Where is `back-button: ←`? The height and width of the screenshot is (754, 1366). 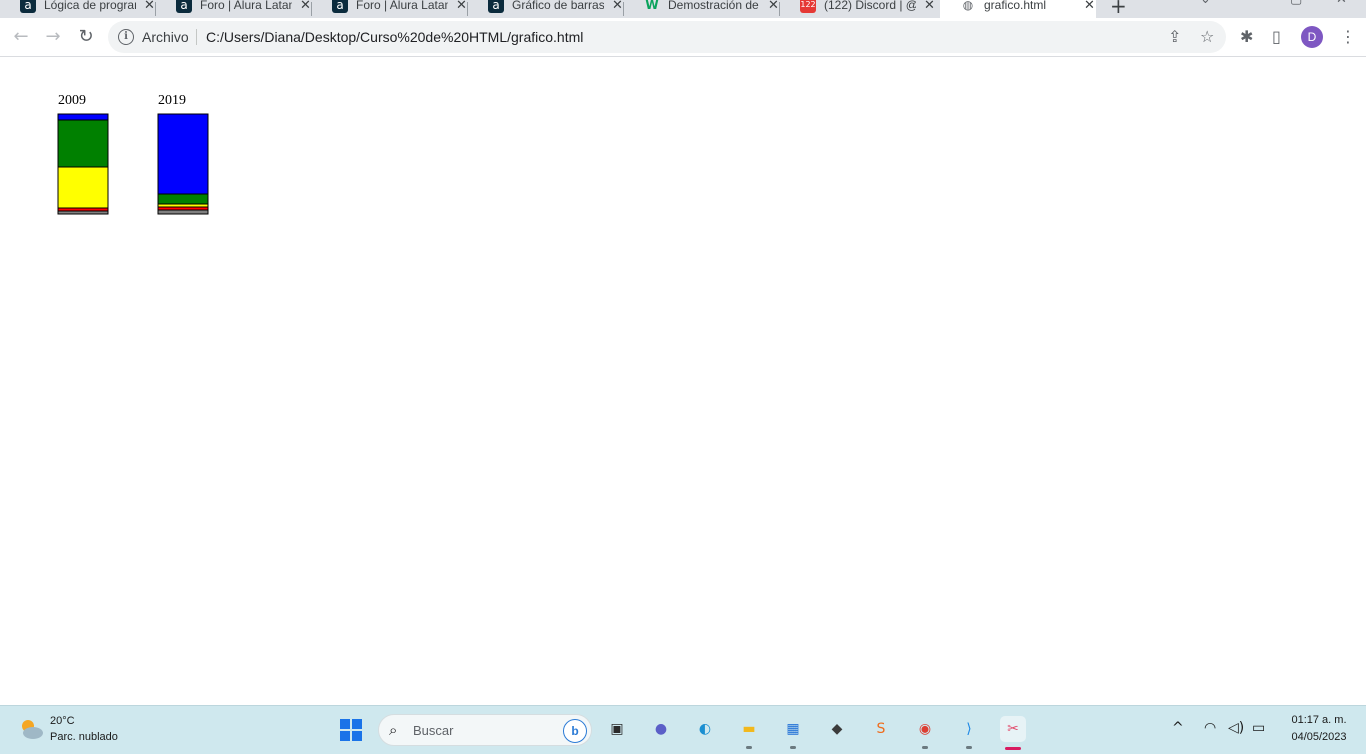
back-button: ← is located at coordinates (21, 37).